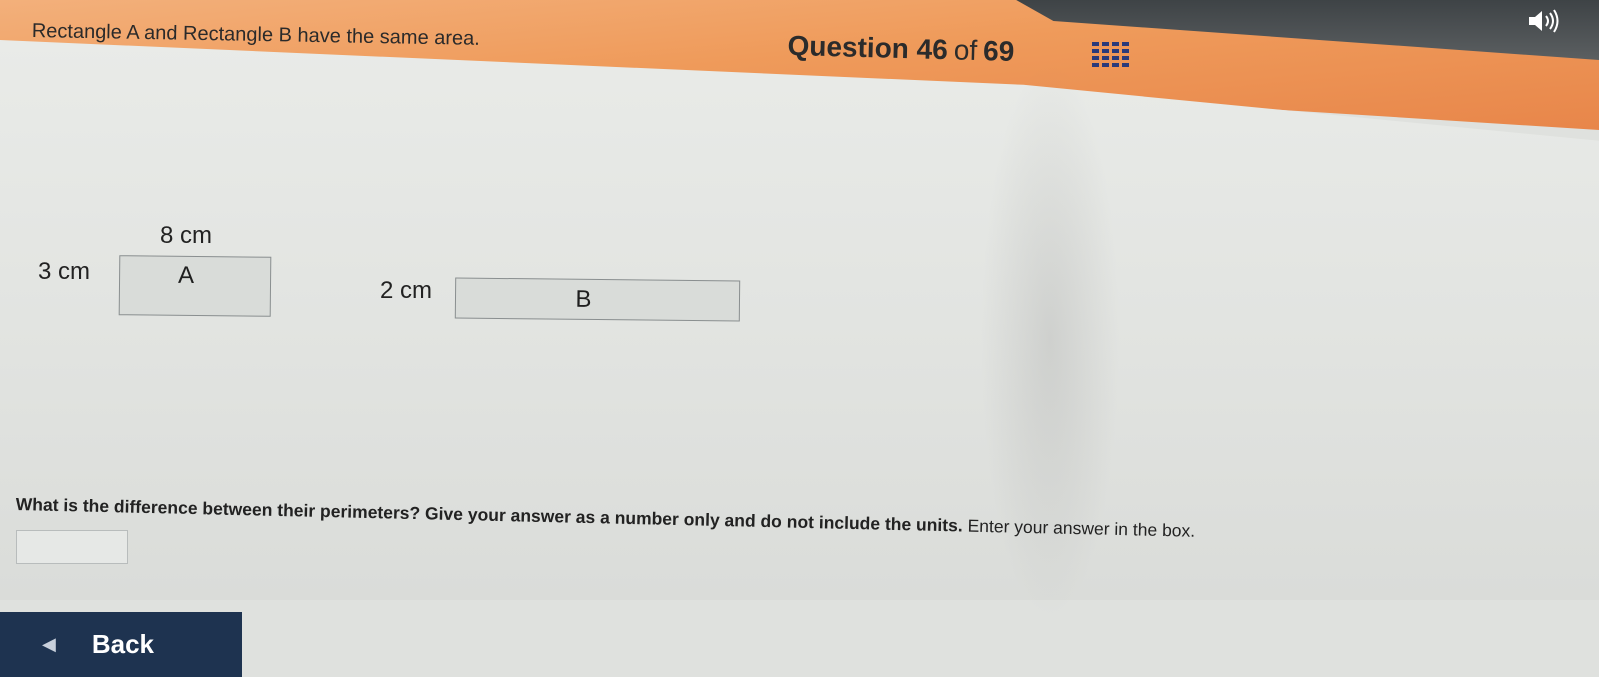  What do you see at coordinates (72, 547) in the screenshot?
I see `answer-input` at bounding box center [72, 547].